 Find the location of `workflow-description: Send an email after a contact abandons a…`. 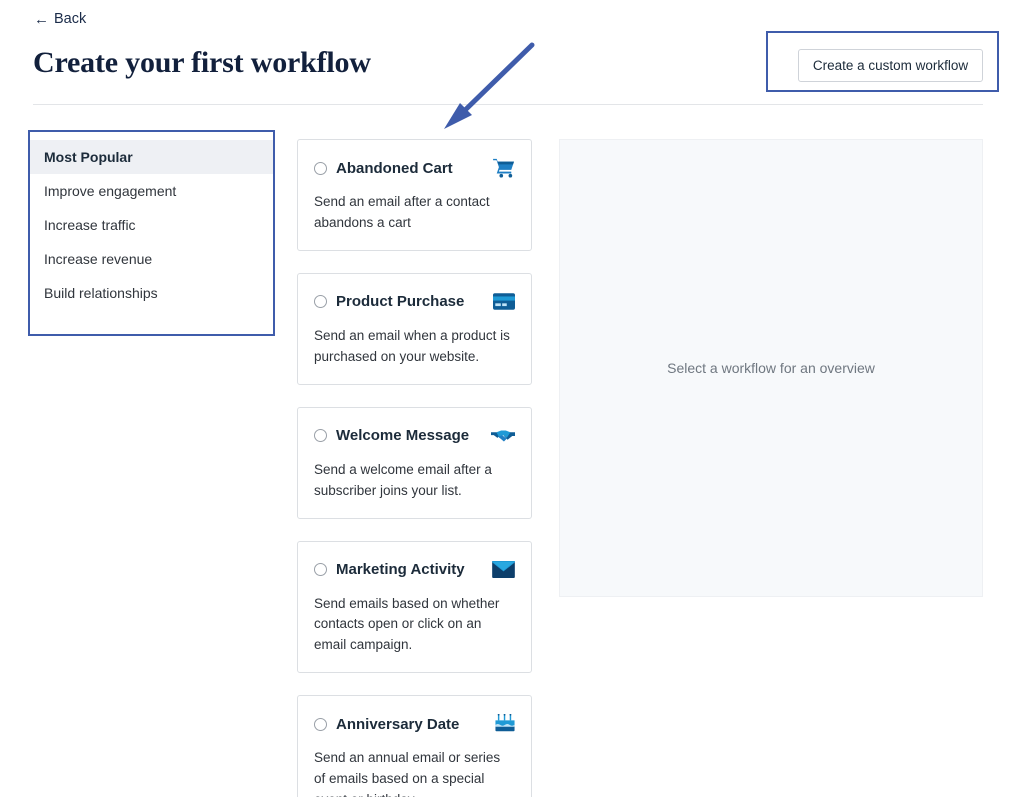

workflow-description: Send an email after a contact abandons a… is located at coordinates (402, 212).